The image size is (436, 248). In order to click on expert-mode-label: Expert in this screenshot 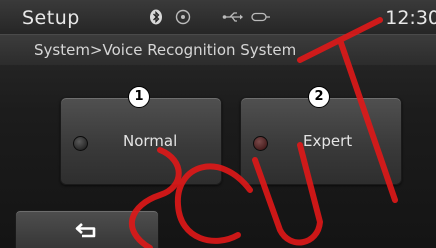, I will do `click(328, 141)`.